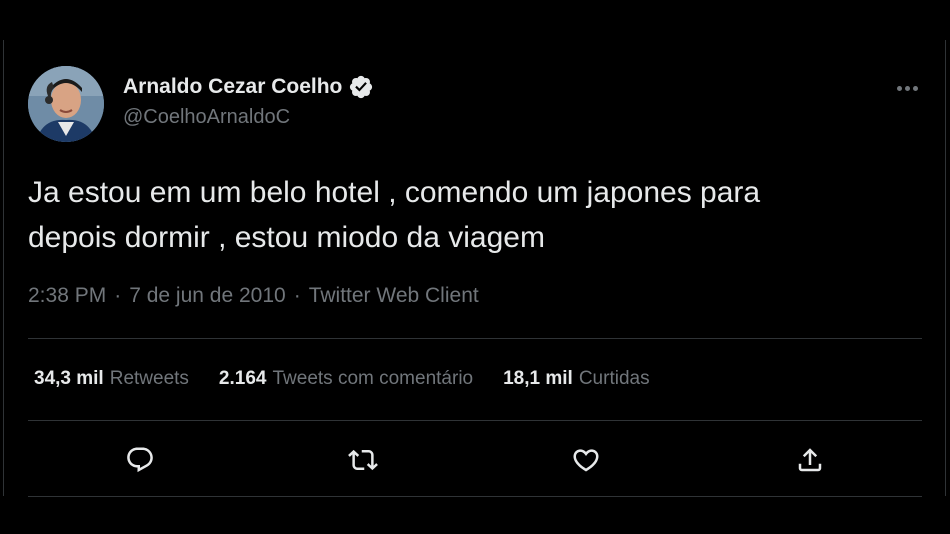  I want to click on reply-button, so click(140, 460).